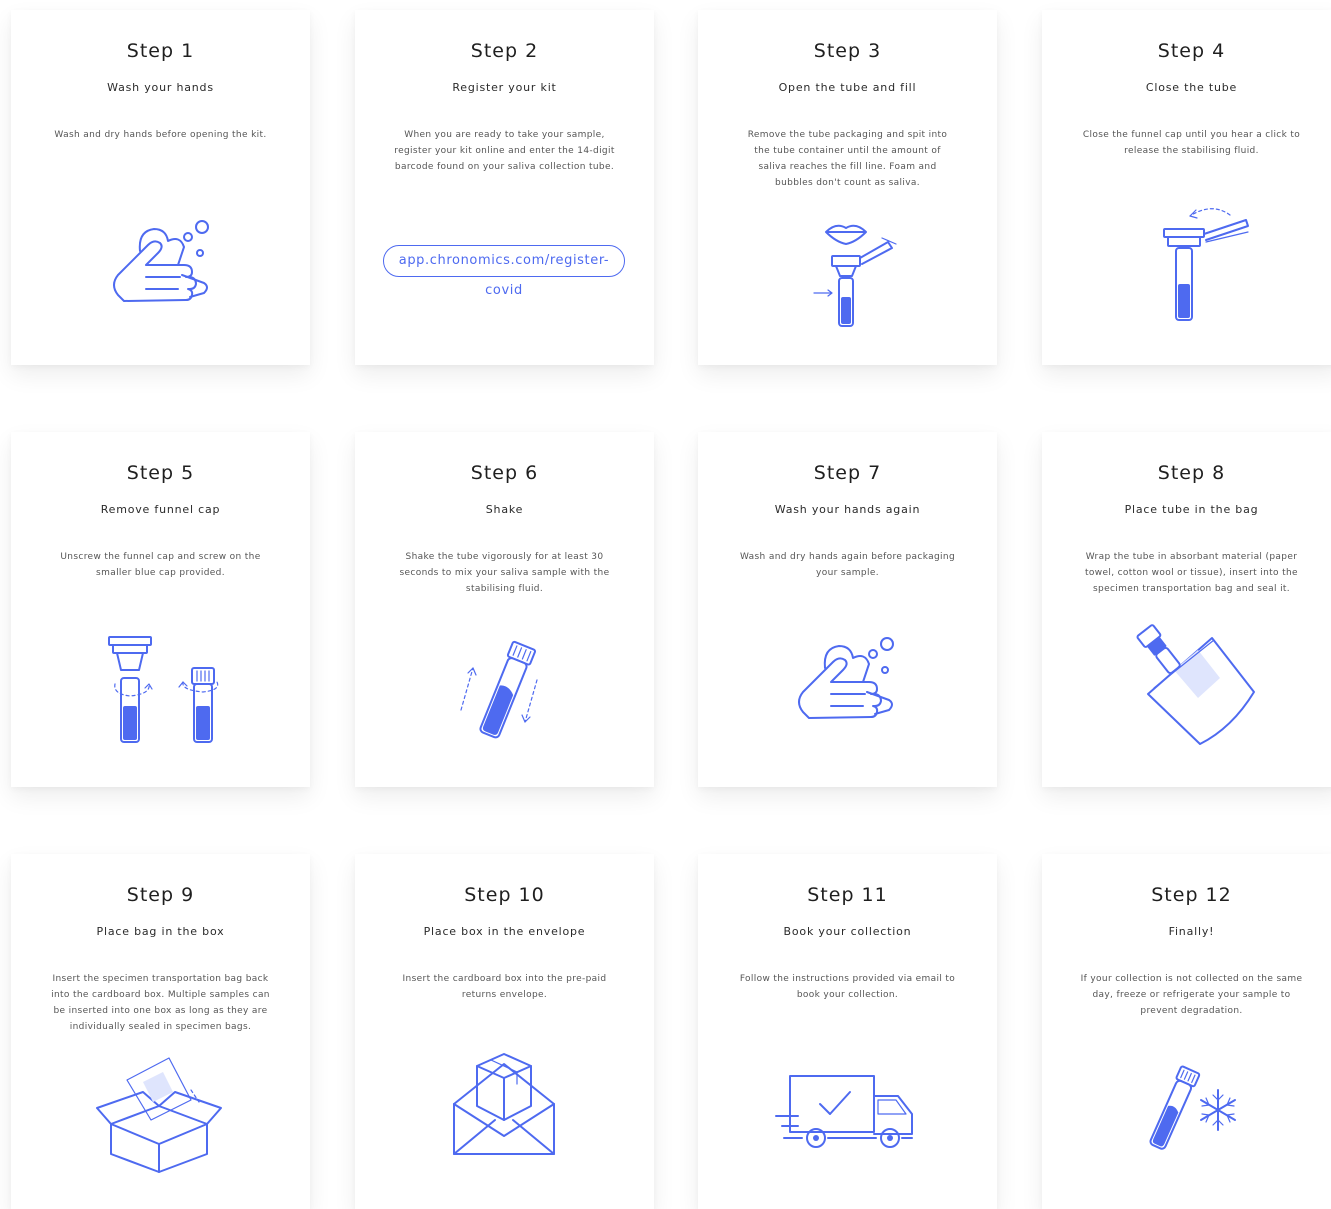 Image resolution: width=1331 pixels, height=1209 pixels. What do you see at coordinates (844, 1111) in the screenshot?
I see `delivery-truck-icon` at bounding box center [844, 1111].